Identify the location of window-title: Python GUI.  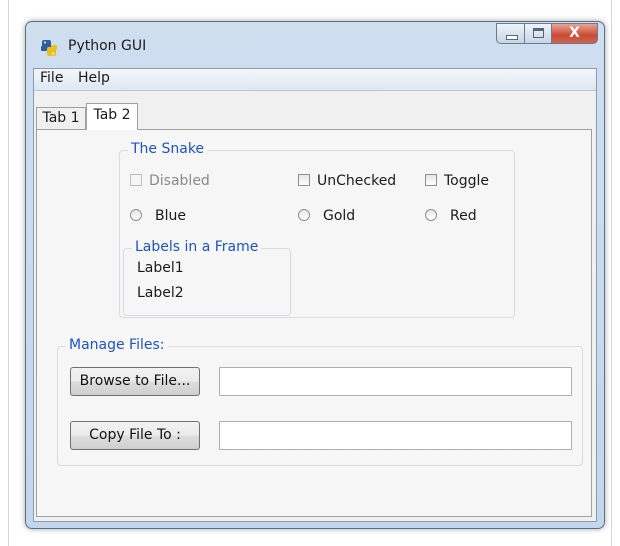
(107, 46).